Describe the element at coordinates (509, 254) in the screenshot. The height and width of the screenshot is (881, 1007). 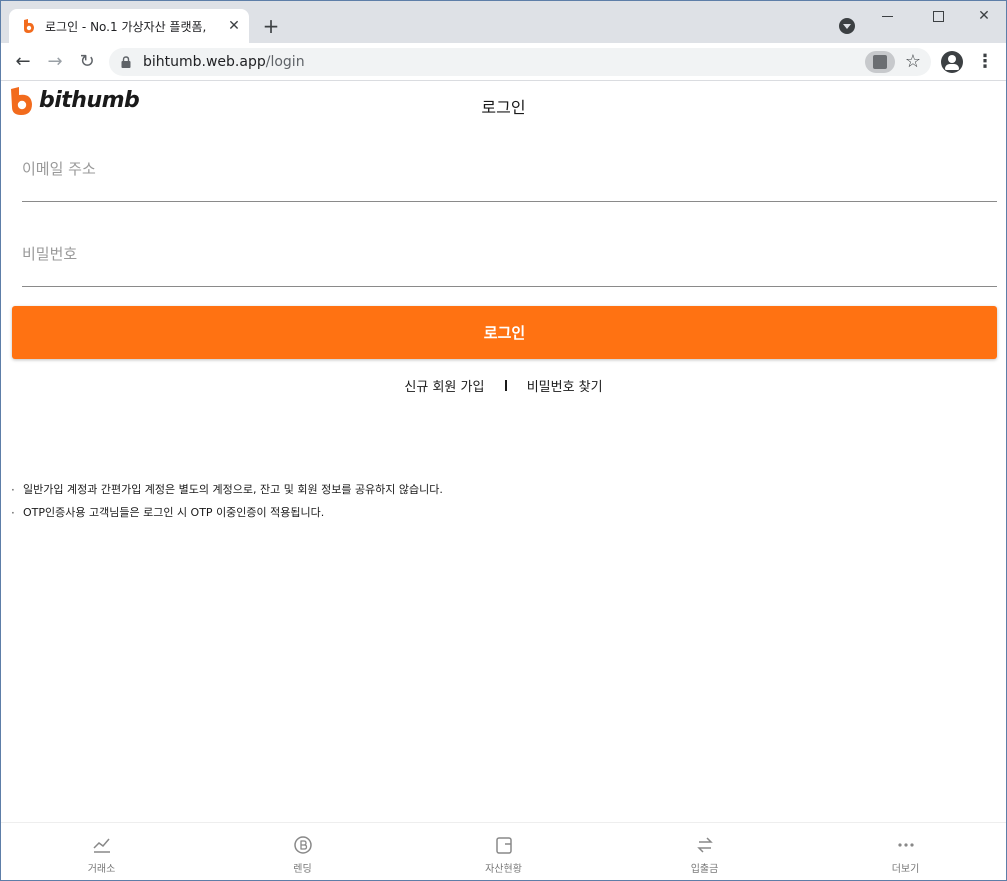
I see `password-input` at that location.